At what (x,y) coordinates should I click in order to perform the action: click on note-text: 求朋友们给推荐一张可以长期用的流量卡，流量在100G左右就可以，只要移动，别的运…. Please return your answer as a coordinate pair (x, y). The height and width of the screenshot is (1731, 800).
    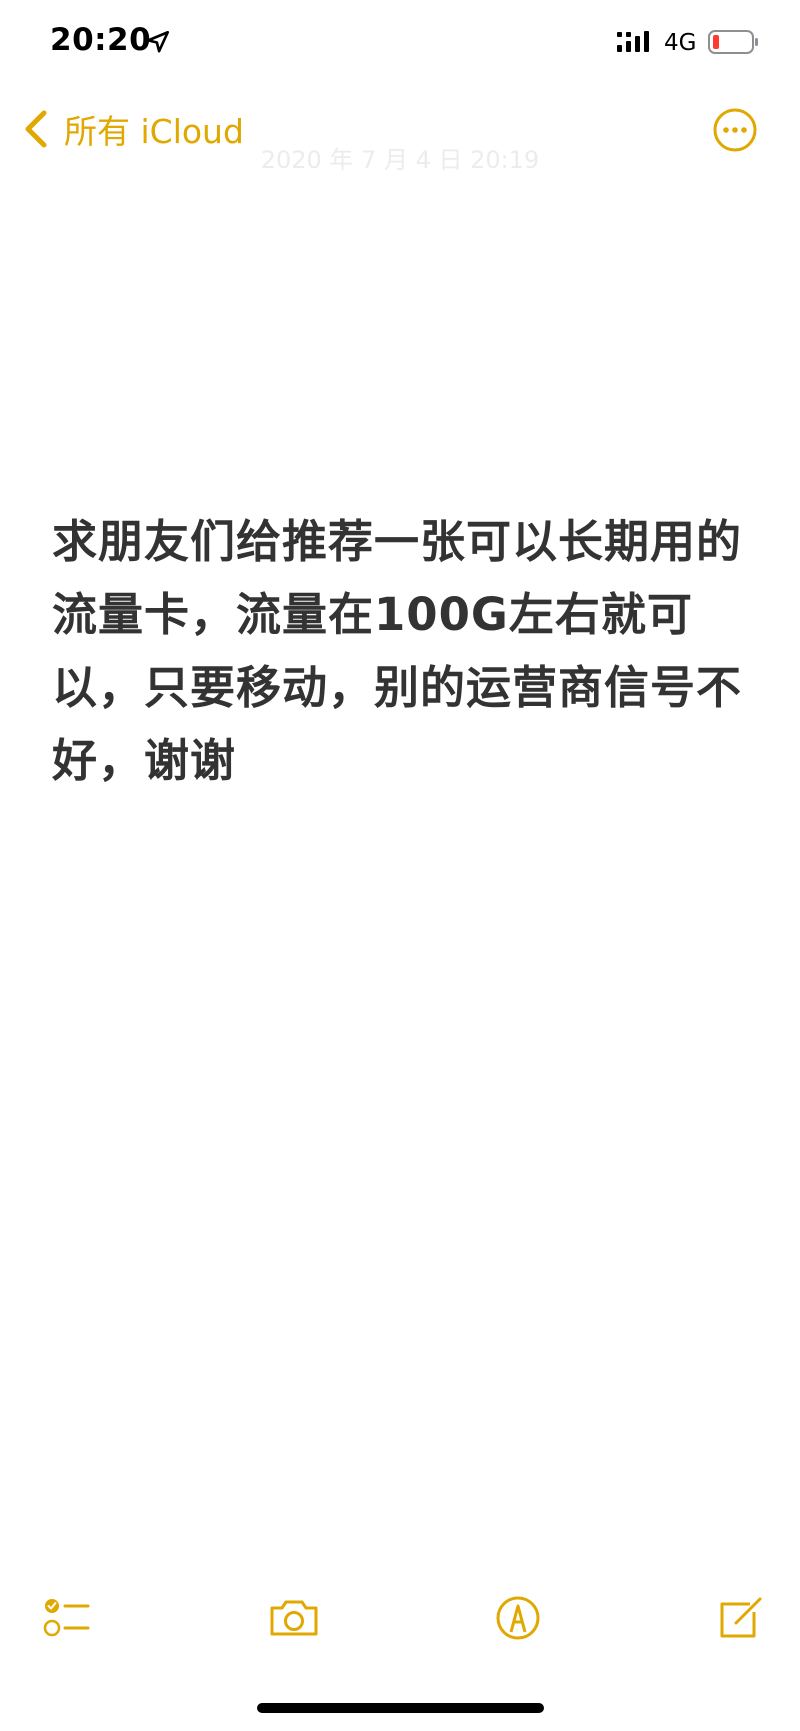
    Looking at the image, I should click on (397, 651).